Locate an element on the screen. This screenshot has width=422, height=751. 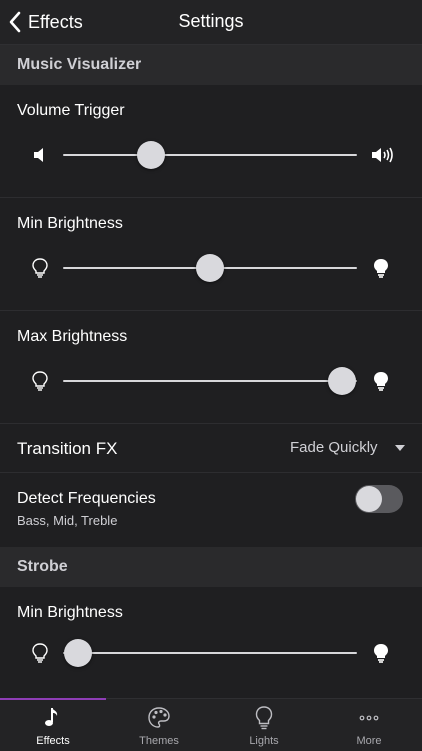
tab-themes: Themes is located at coordinates (159, 725).